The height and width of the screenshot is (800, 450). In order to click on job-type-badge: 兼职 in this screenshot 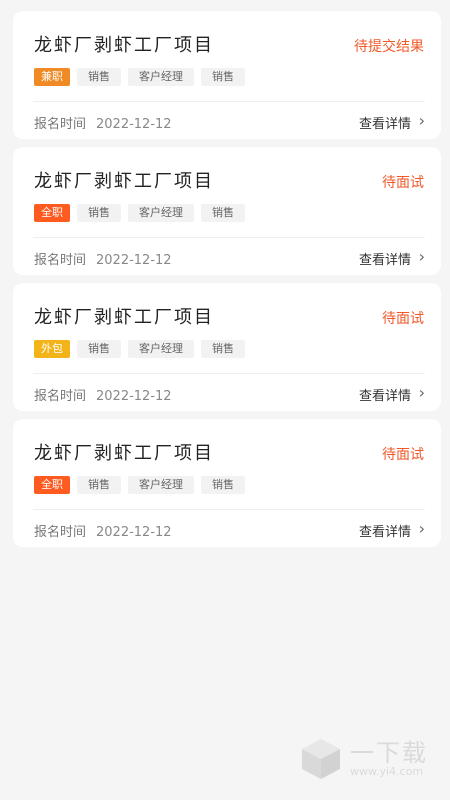, I will do `click(52, 77)`.